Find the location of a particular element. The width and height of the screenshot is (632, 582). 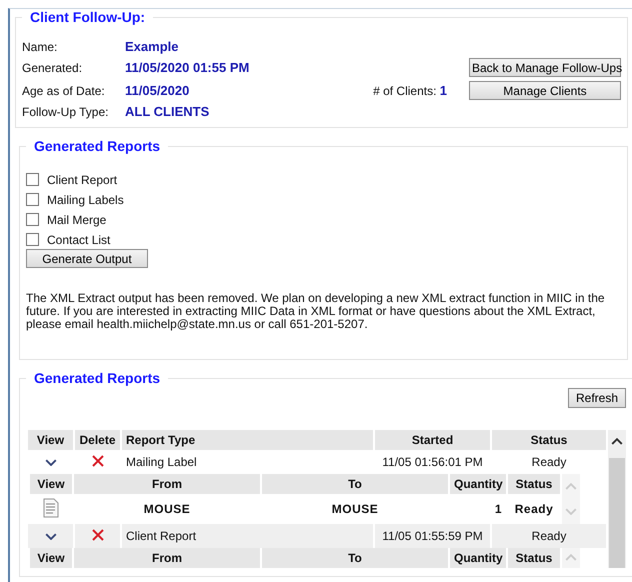

table-cell-text: Mailing Label is located at coordinates (161, 462).